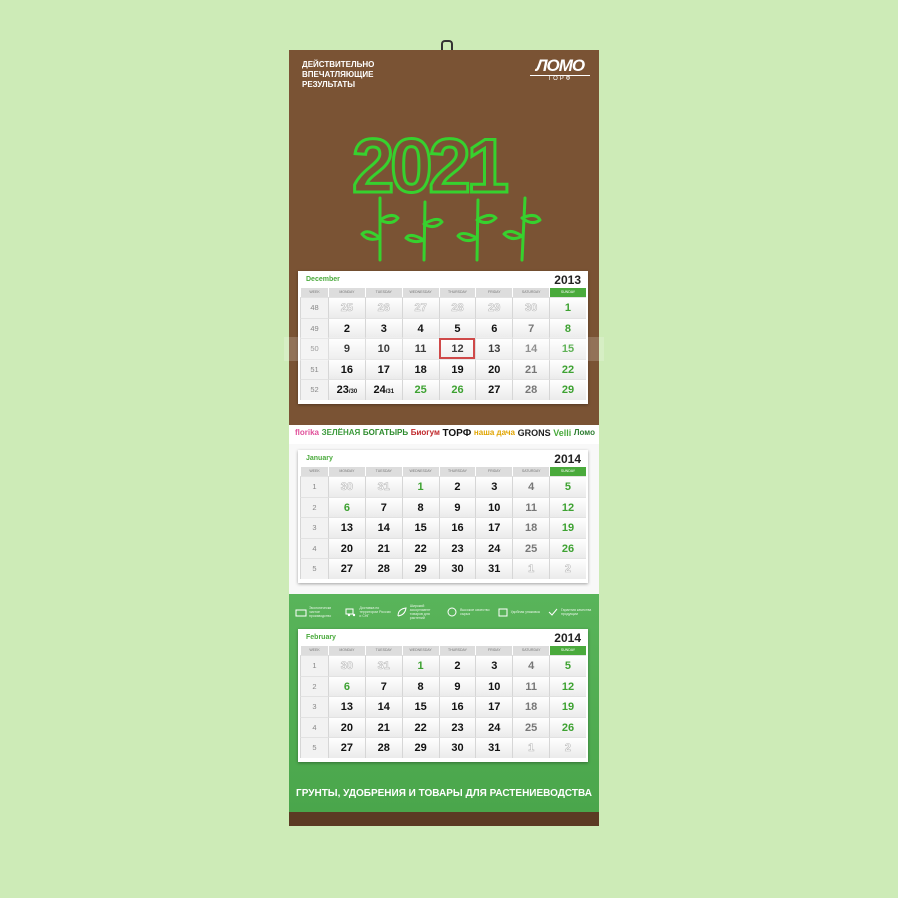  What do you see at coordinates (531, 390) in the screenshot?
I see `day-number: 28` at bounding box center [531, 390].